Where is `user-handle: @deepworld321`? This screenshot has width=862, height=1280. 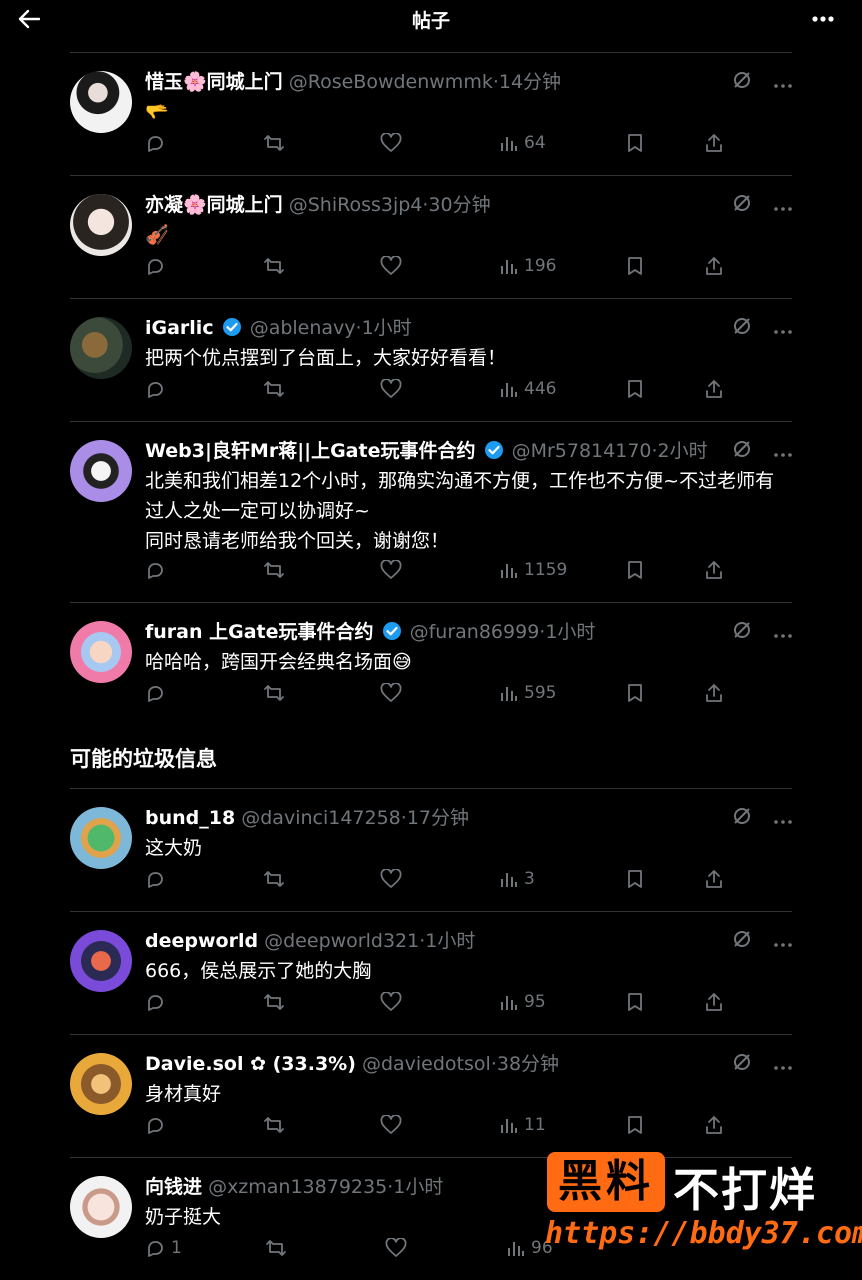
user-handle: @deepworld321 is located at coordinates (341, 941).